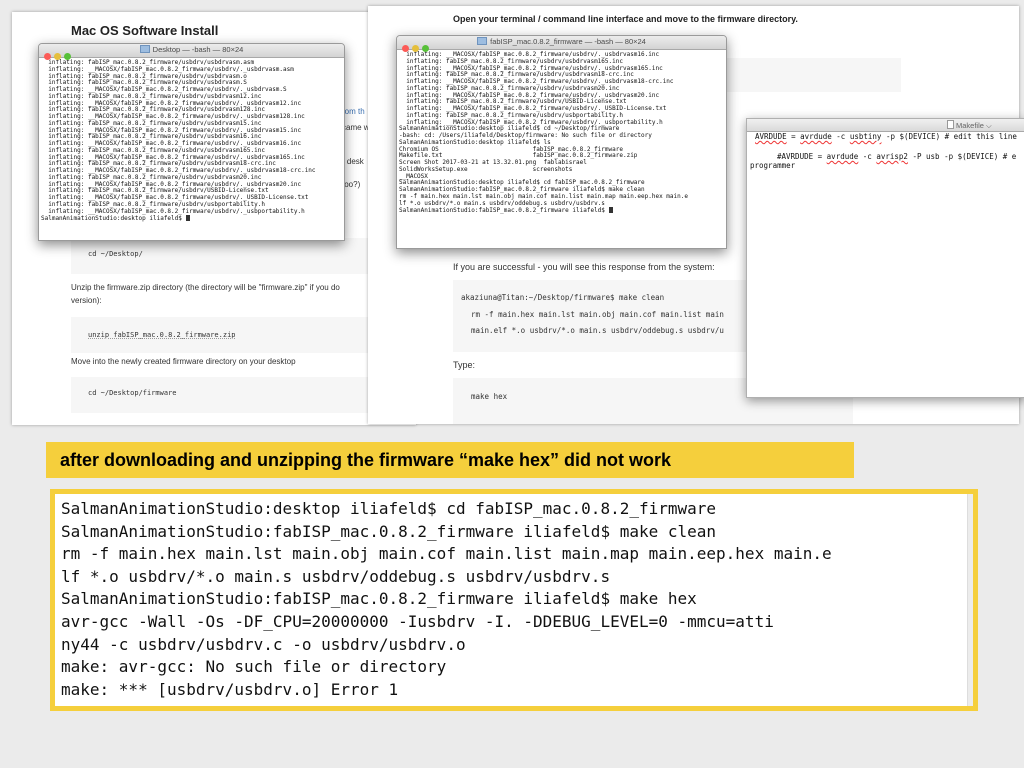 This screenshot has width=1024, height=768. Describe the element at coordinates (949, 136) in the screenshot. I see `code-token: -p $(DEVICE) # edit this line` at that location.